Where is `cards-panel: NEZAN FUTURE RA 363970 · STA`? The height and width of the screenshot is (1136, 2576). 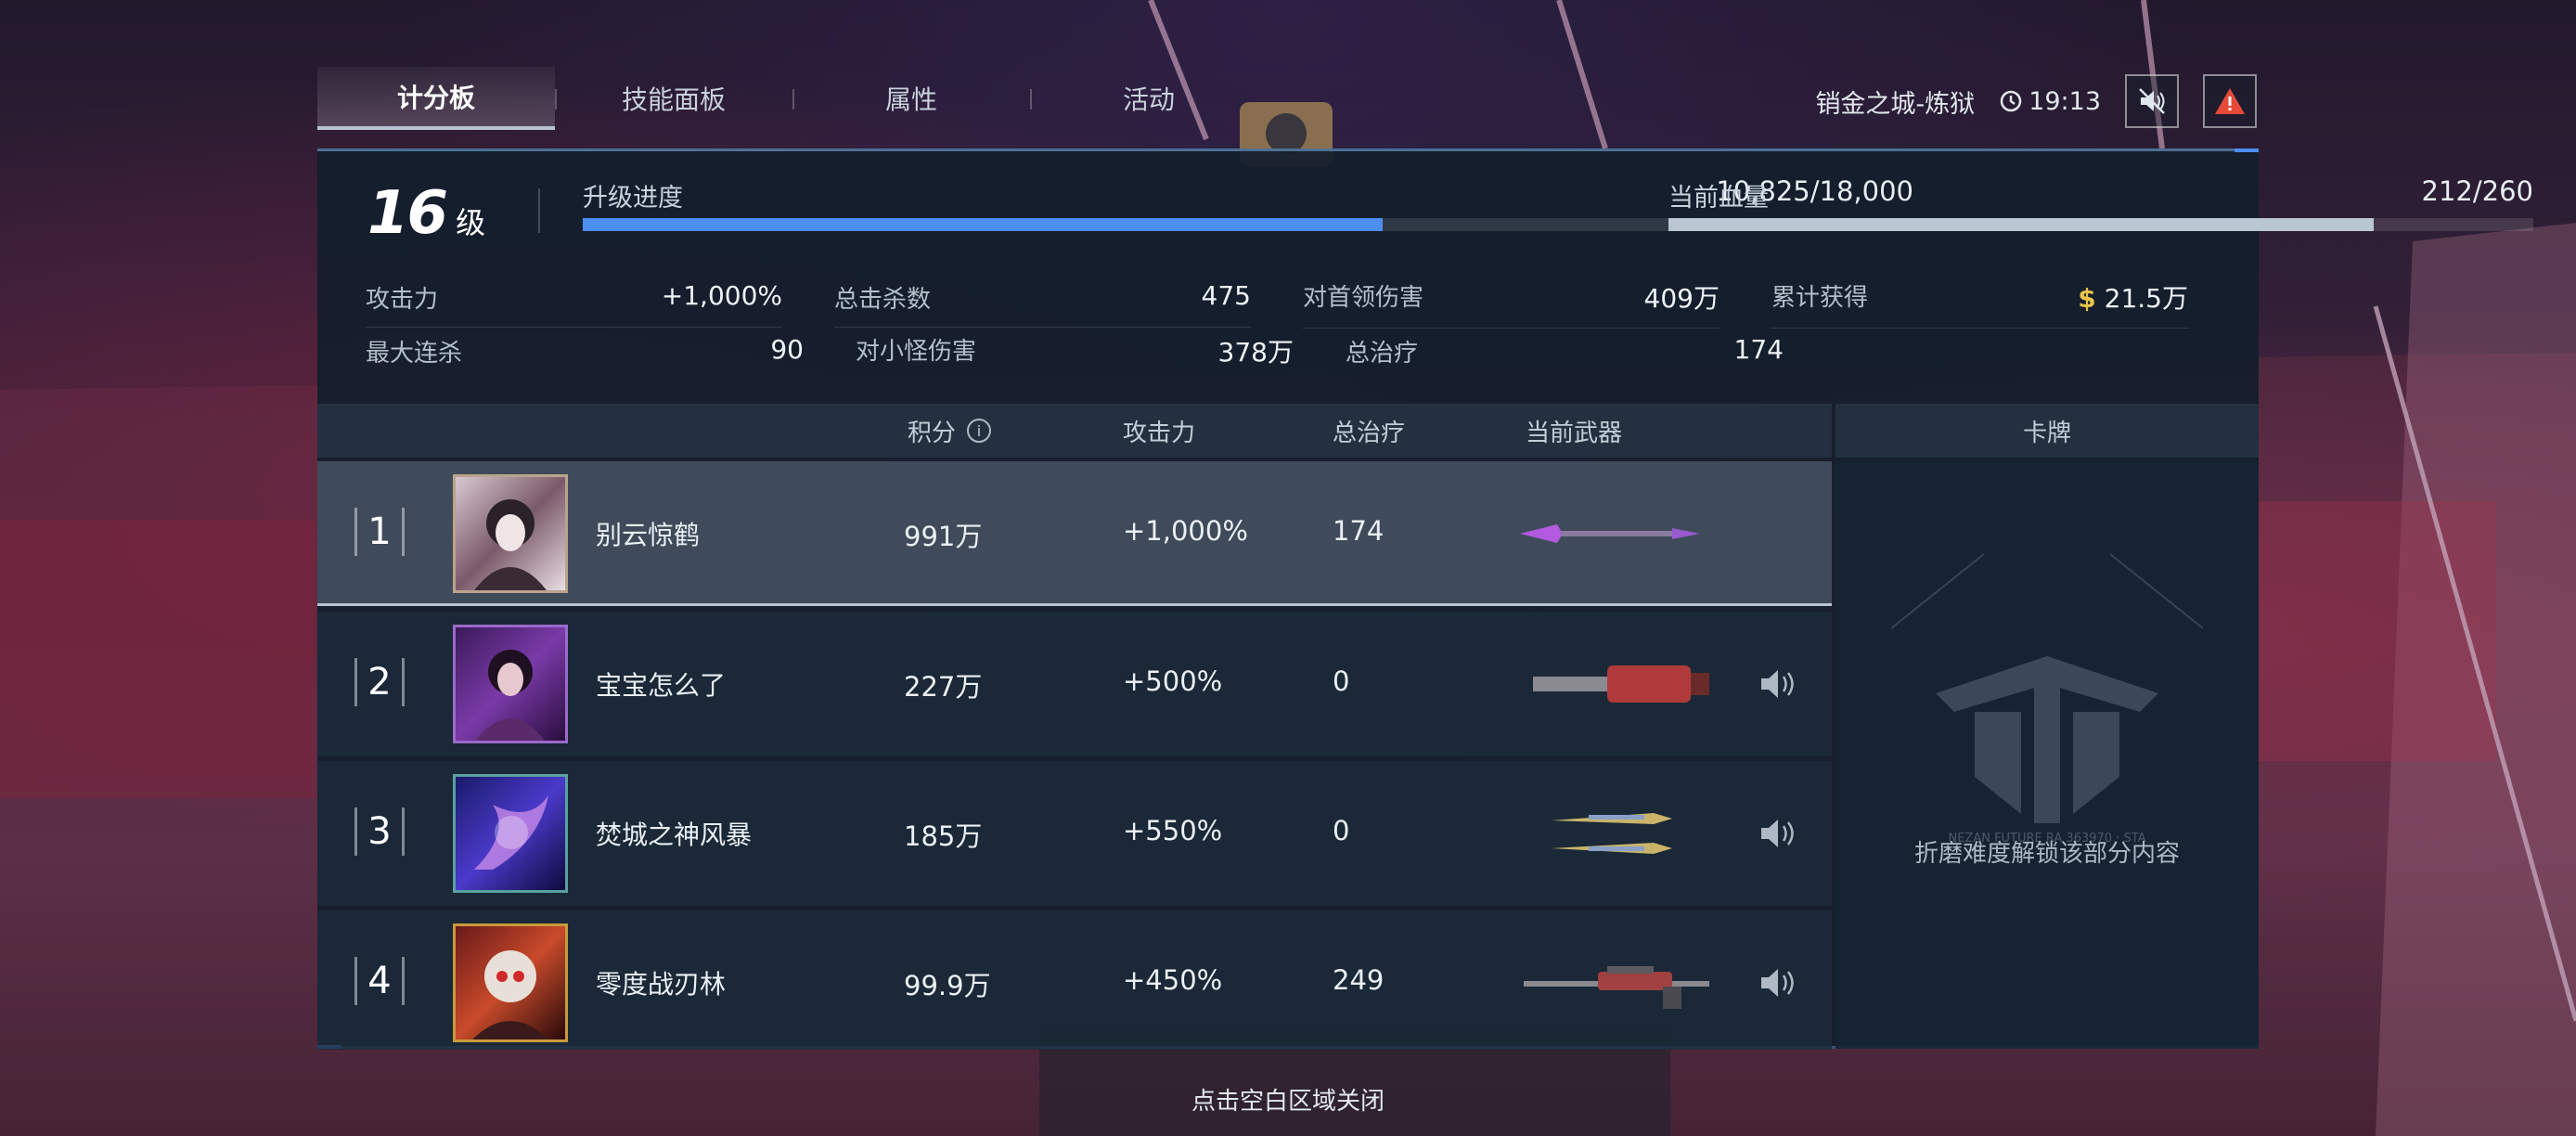 cards-panel: NEZAN FUTURE RA 363970 · STA is located at coordinates (2047, 755).